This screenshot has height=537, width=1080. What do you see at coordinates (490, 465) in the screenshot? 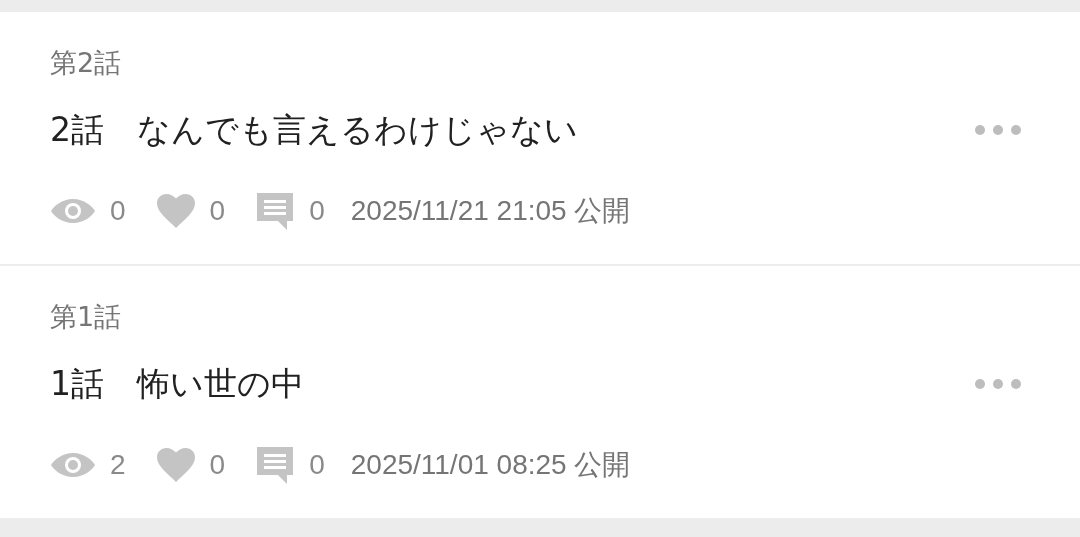
I see `publish-date: 2025/11/01 08:25 公開` at bounding box center [490, 465].